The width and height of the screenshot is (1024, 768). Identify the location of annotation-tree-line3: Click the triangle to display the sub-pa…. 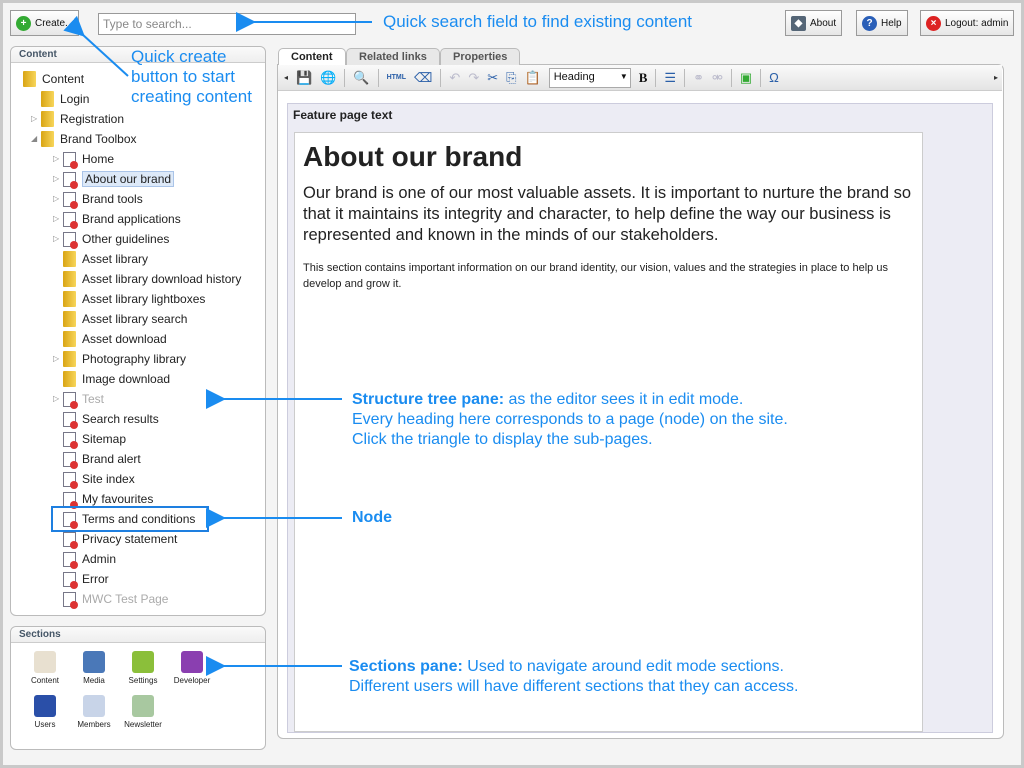
(502, 439).